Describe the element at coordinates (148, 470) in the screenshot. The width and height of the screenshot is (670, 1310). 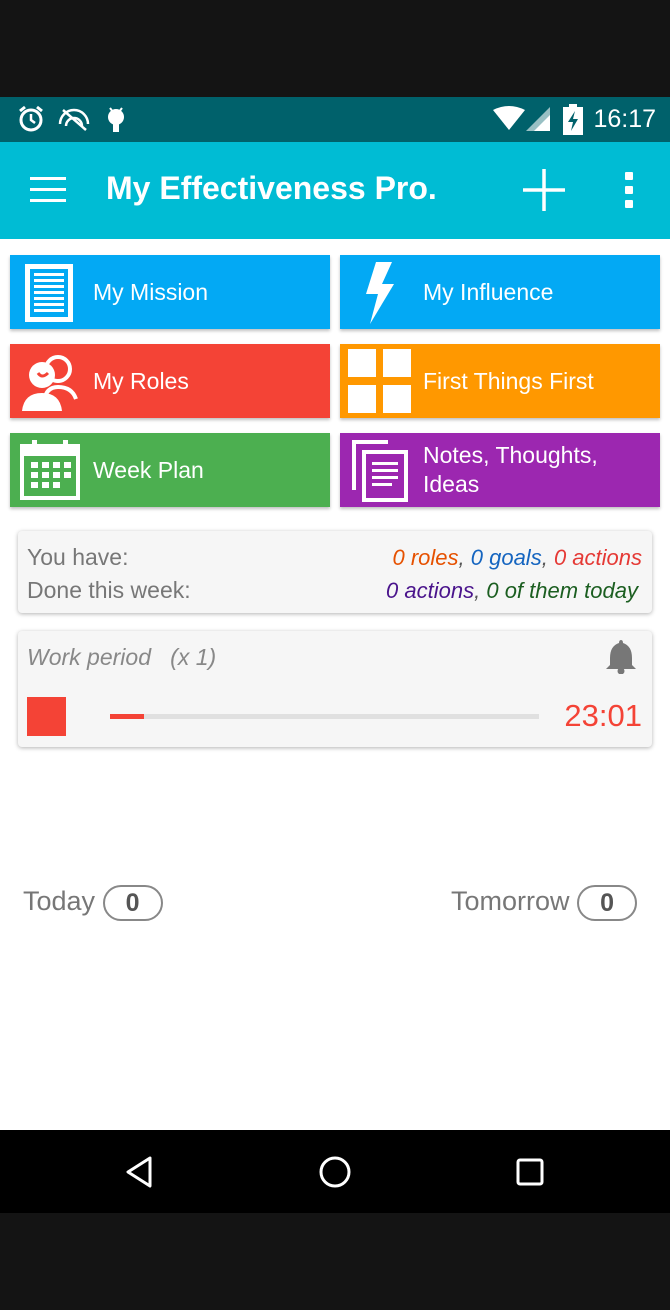
I see `tile-label: Week Plan` at that location.